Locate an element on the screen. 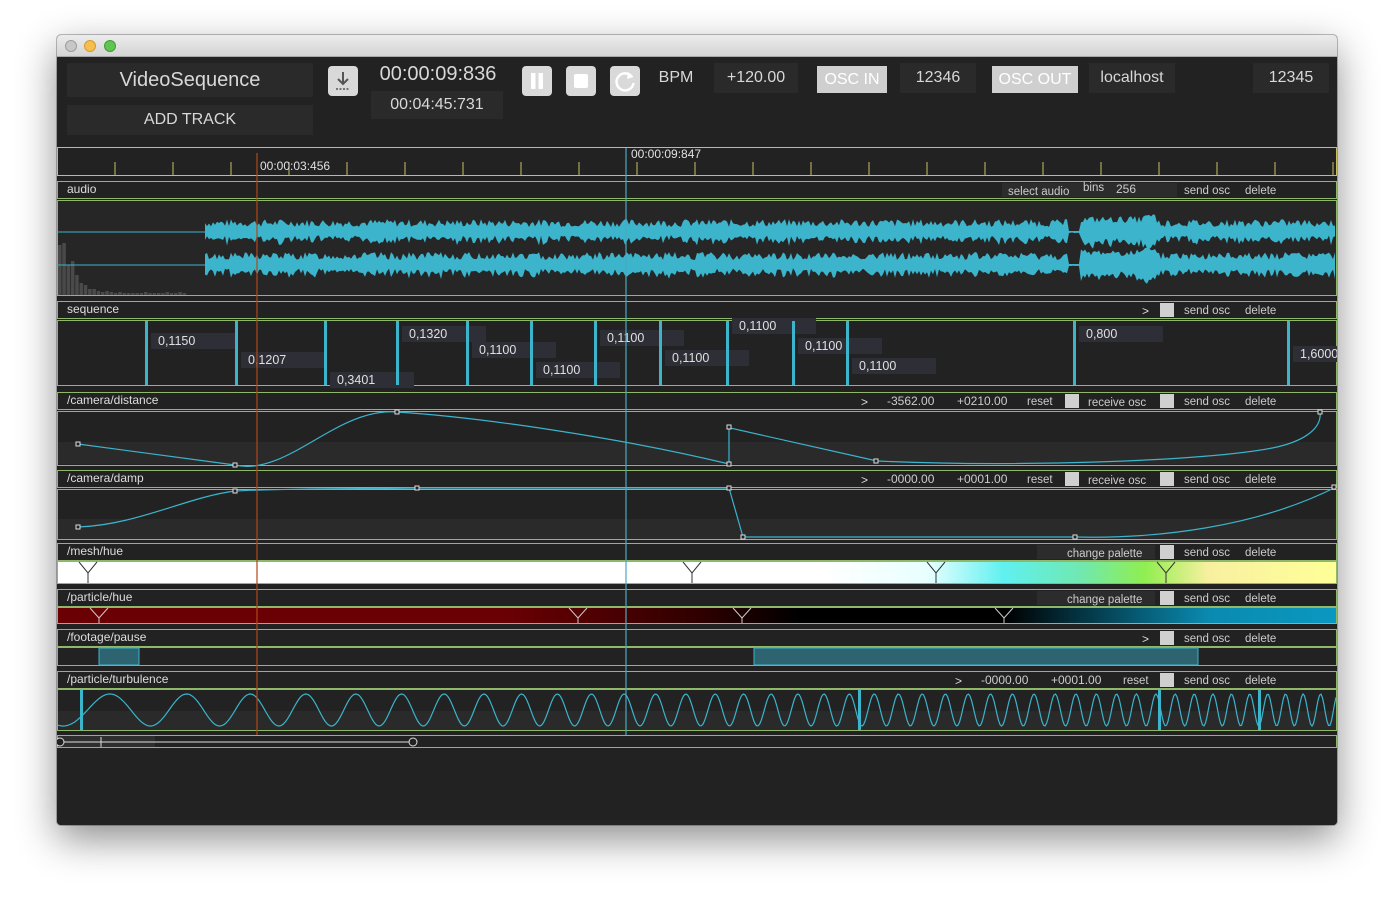 The height and width of the screenshot is (904, 1394). receive-osc-label: receive osc is located at coordinates (1117, 403).